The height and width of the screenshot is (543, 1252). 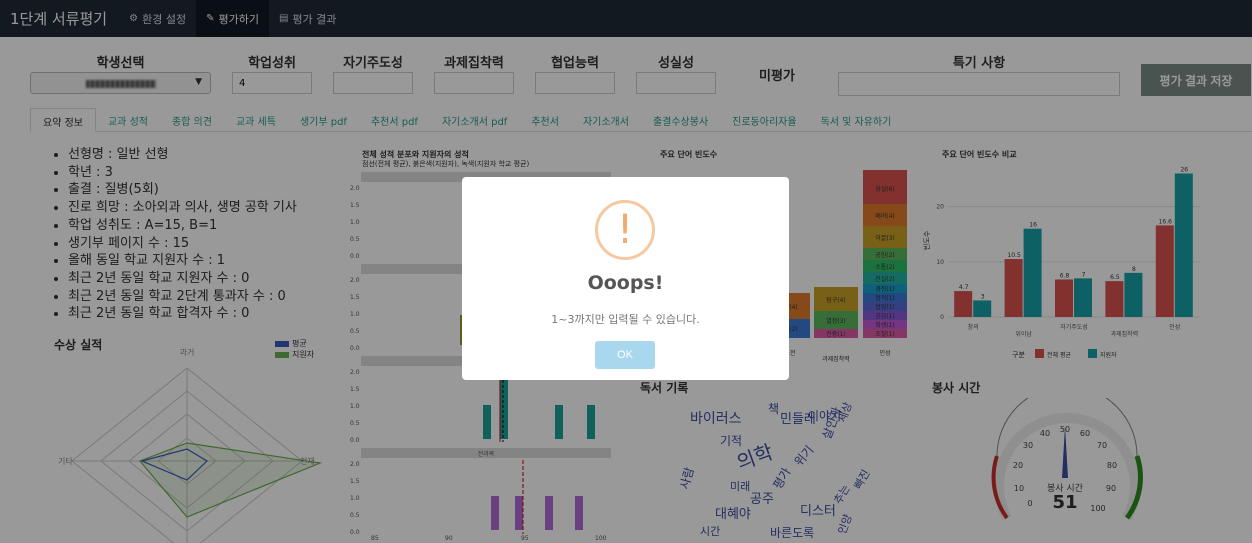 What do you see at coordinates (625, 355) in the screenshot?
I see `ok-button: OK` at bounding box center [625, 355].